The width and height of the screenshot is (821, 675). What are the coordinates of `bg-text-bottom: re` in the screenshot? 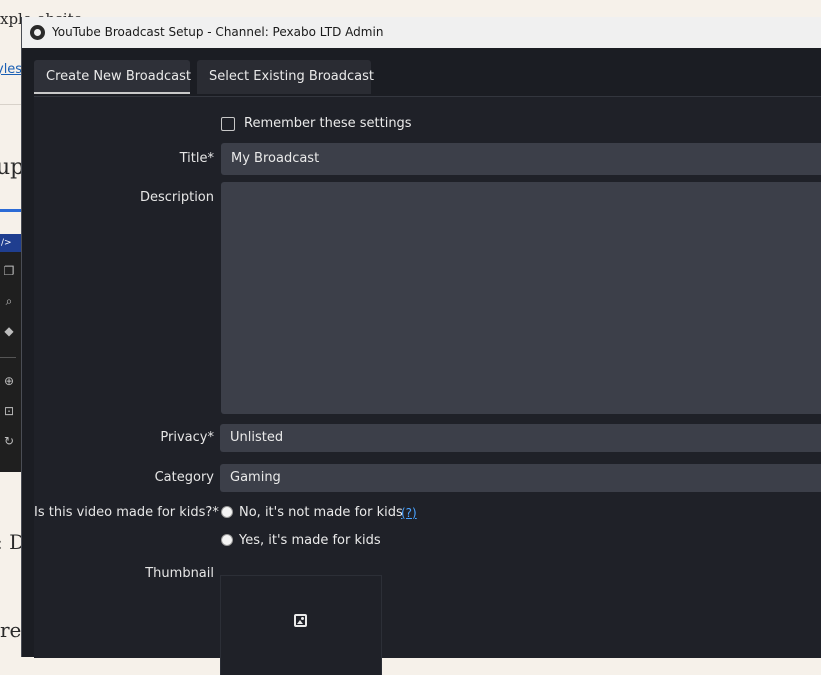 It's located at (11, 630).